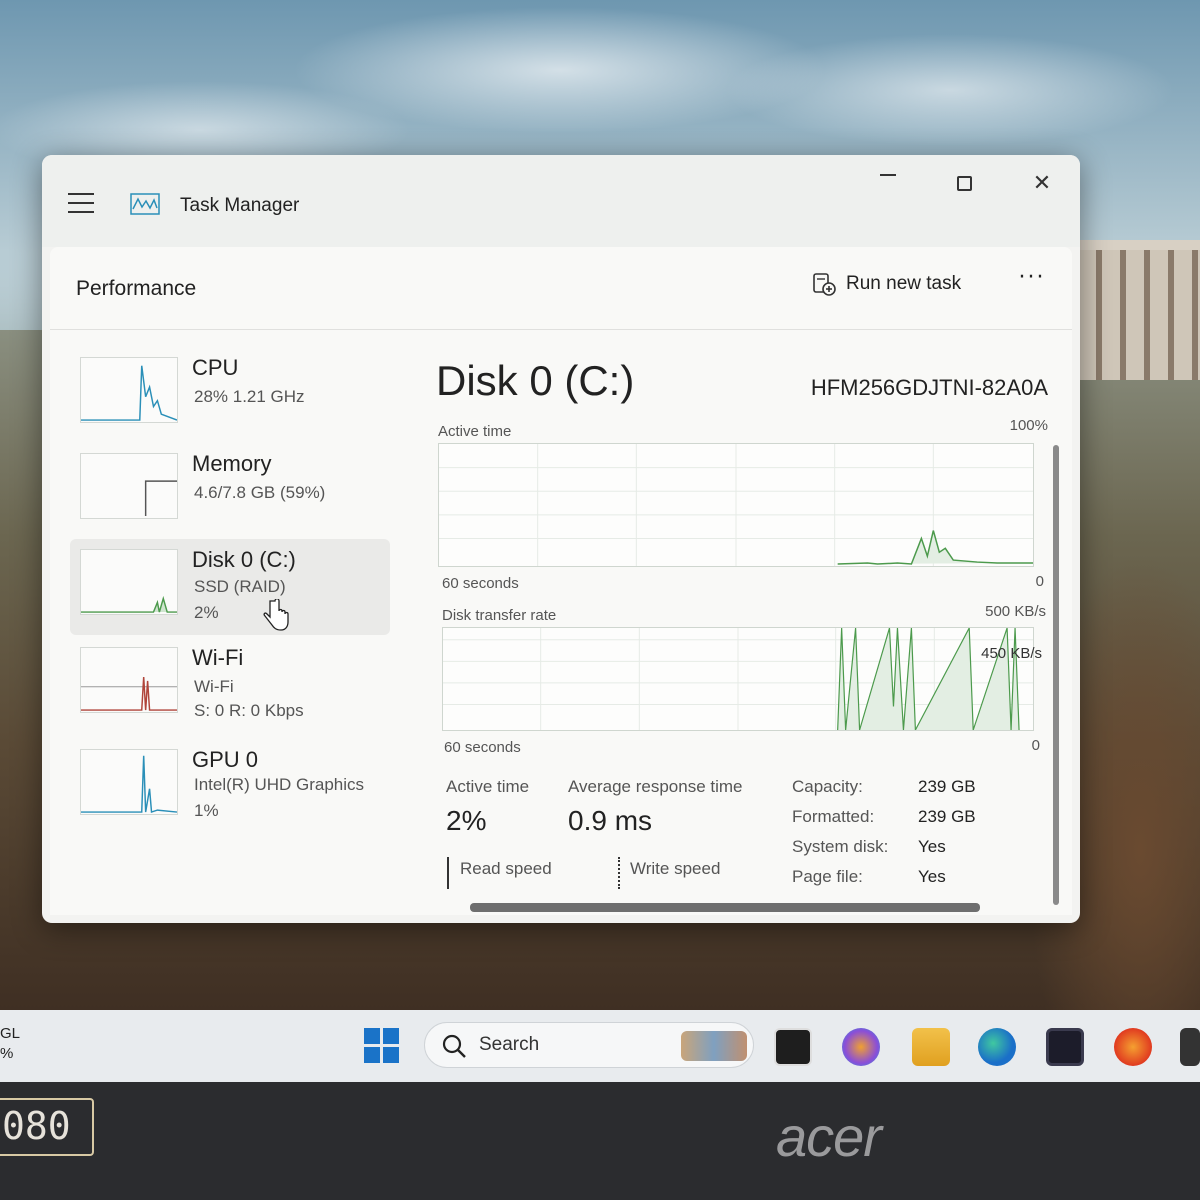 This screenshot has height=1200, width=1200. Describe the element at coordinates (506, 868) in the screenshot. I see `read-speed-label: Read speed` at that location.